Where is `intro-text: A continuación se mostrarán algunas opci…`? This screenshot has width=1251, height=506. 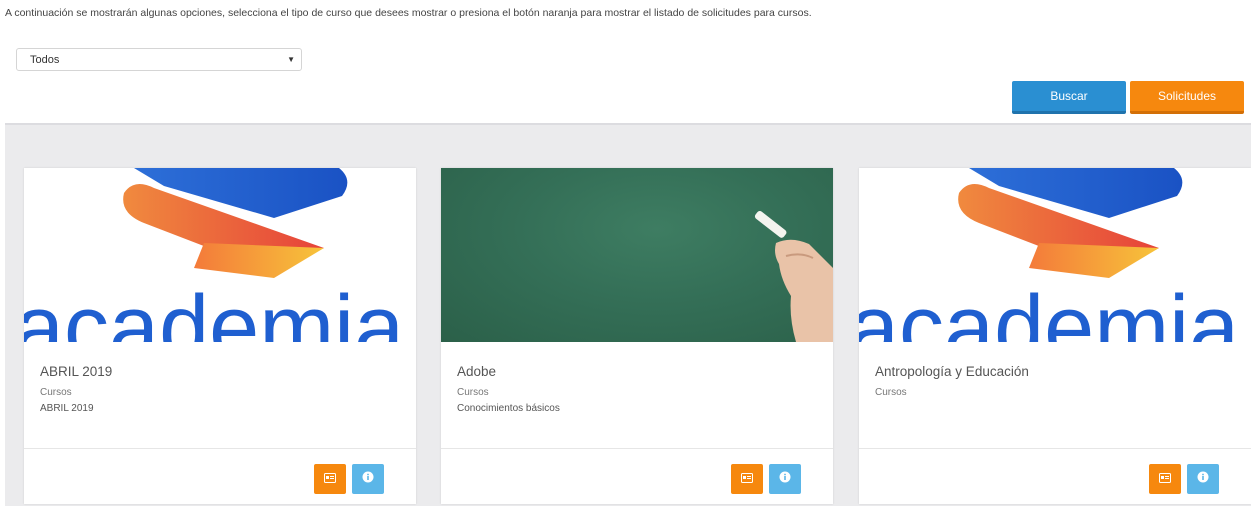
intro-text: A continuación se mostrarán algunas opci… is located at coordinates (408, 13).